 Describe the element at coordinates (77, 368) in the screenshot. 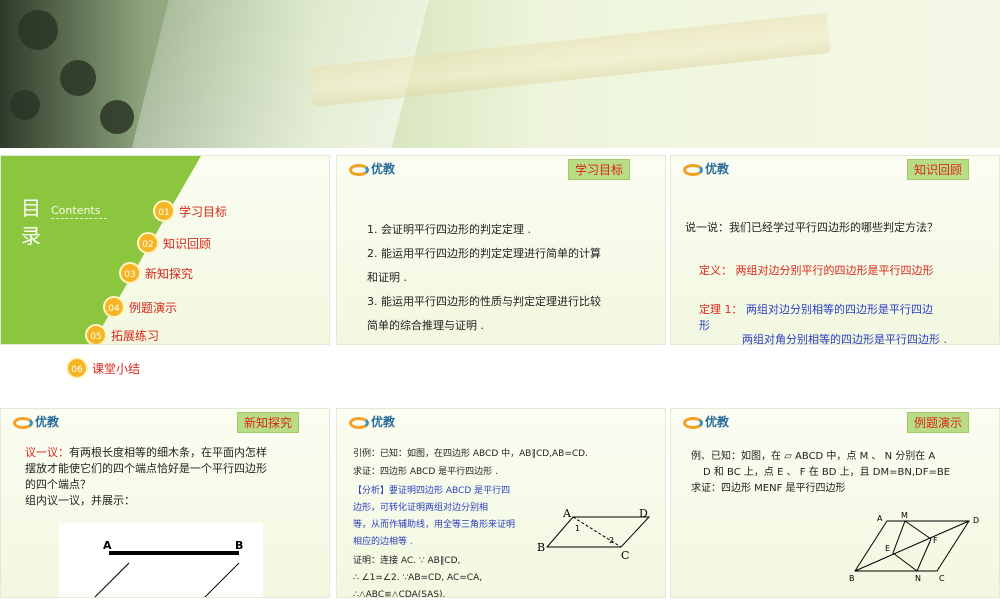

I see `toc-number-badge: 06` at that location.